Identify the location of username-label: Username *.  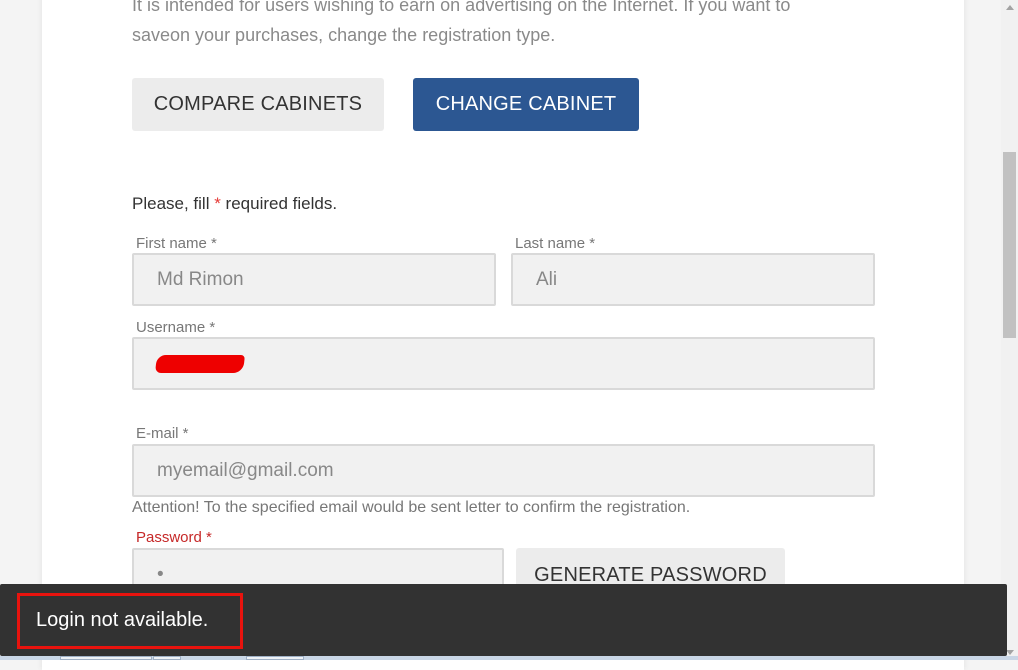
(176, 327).